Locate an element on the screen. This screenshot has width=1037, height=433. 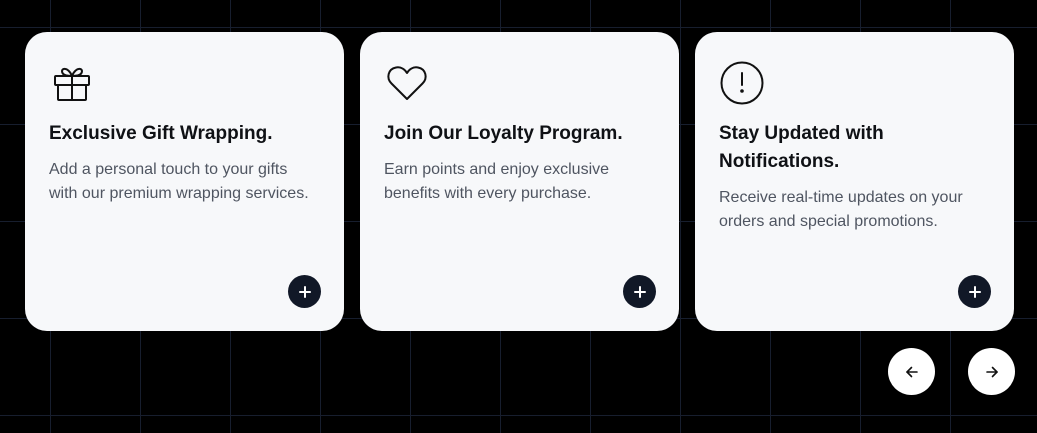
card-title: Join Our Loyalty Program. is located at coordinates (503, 133).